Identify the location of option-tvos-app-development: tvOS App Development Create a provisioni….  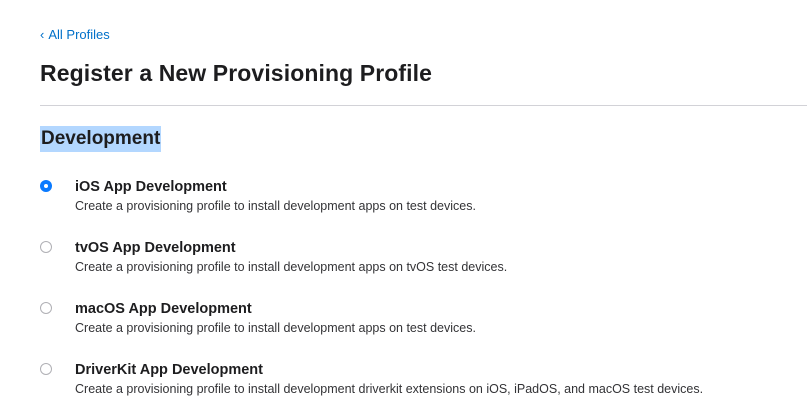
(420, 259).